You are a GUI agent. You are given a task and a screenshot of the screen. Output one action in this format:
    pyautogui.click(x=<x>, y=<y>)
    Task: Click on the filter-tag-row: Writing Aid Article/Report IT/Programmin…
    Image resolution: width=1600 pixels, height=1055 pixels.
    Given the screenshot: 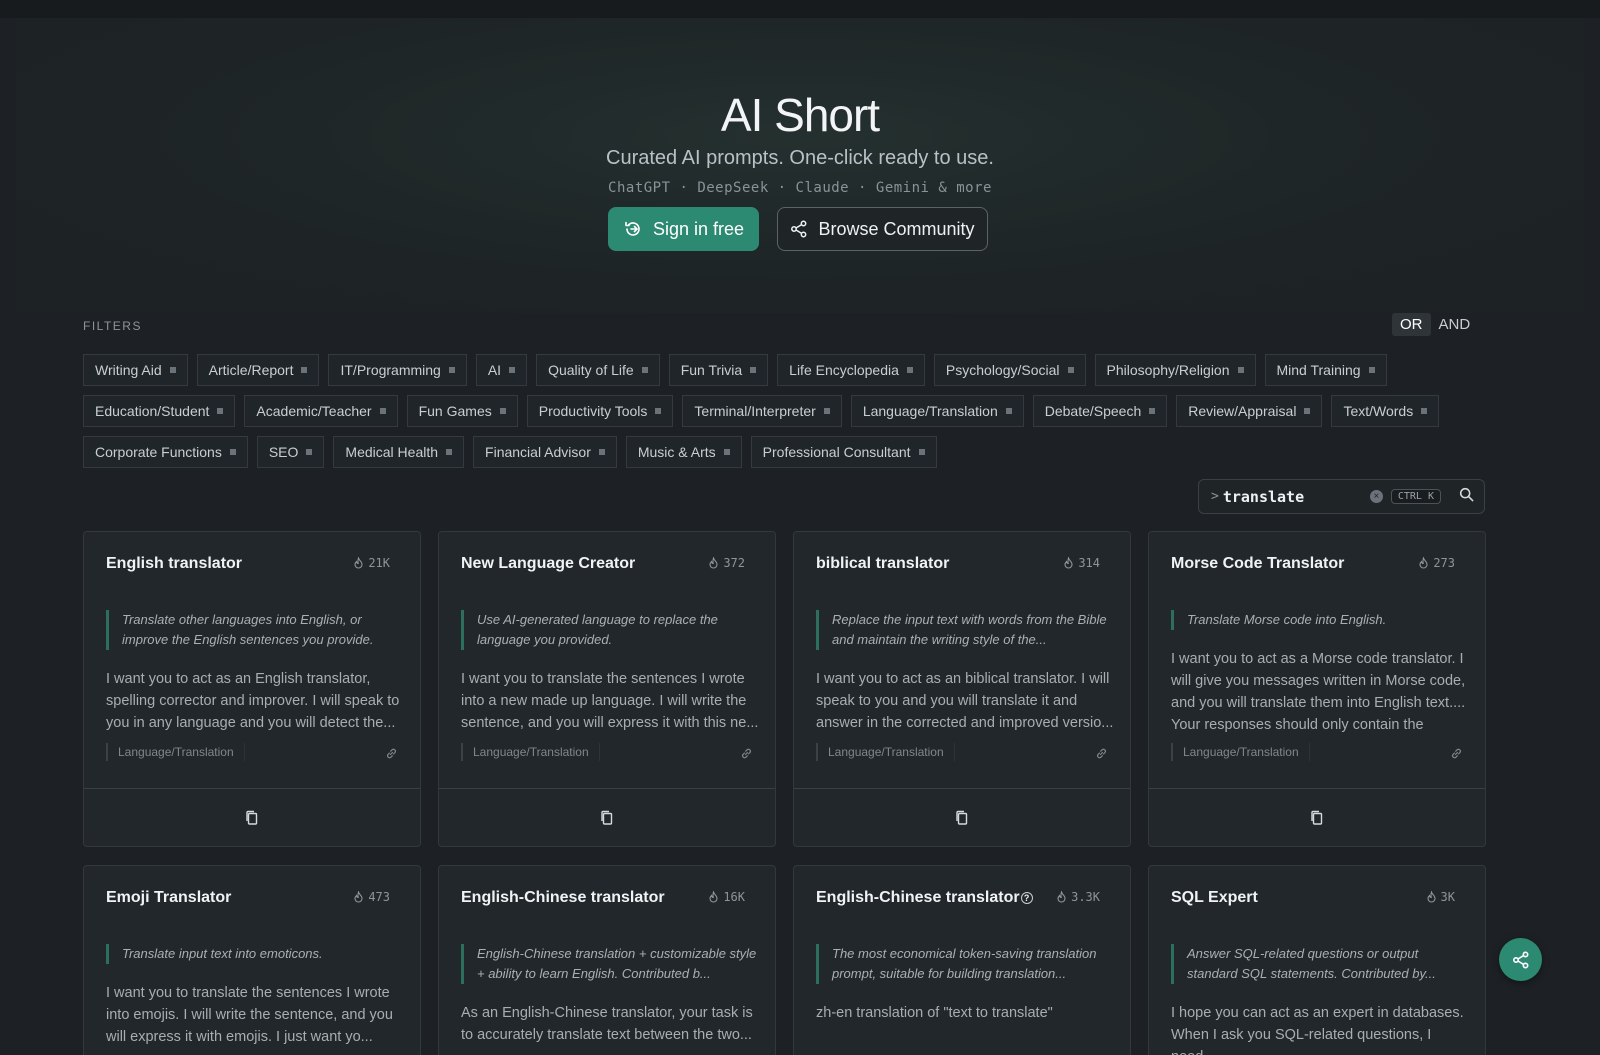 What is the action you would take?
    pyautogui.click(x=793, y=370)
    